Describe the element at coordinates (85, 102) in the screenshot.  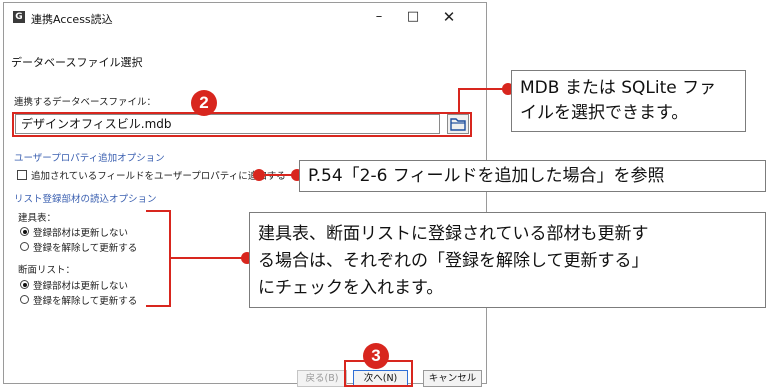
I see `file-label: 連携するデータベースファイル：` at that location.